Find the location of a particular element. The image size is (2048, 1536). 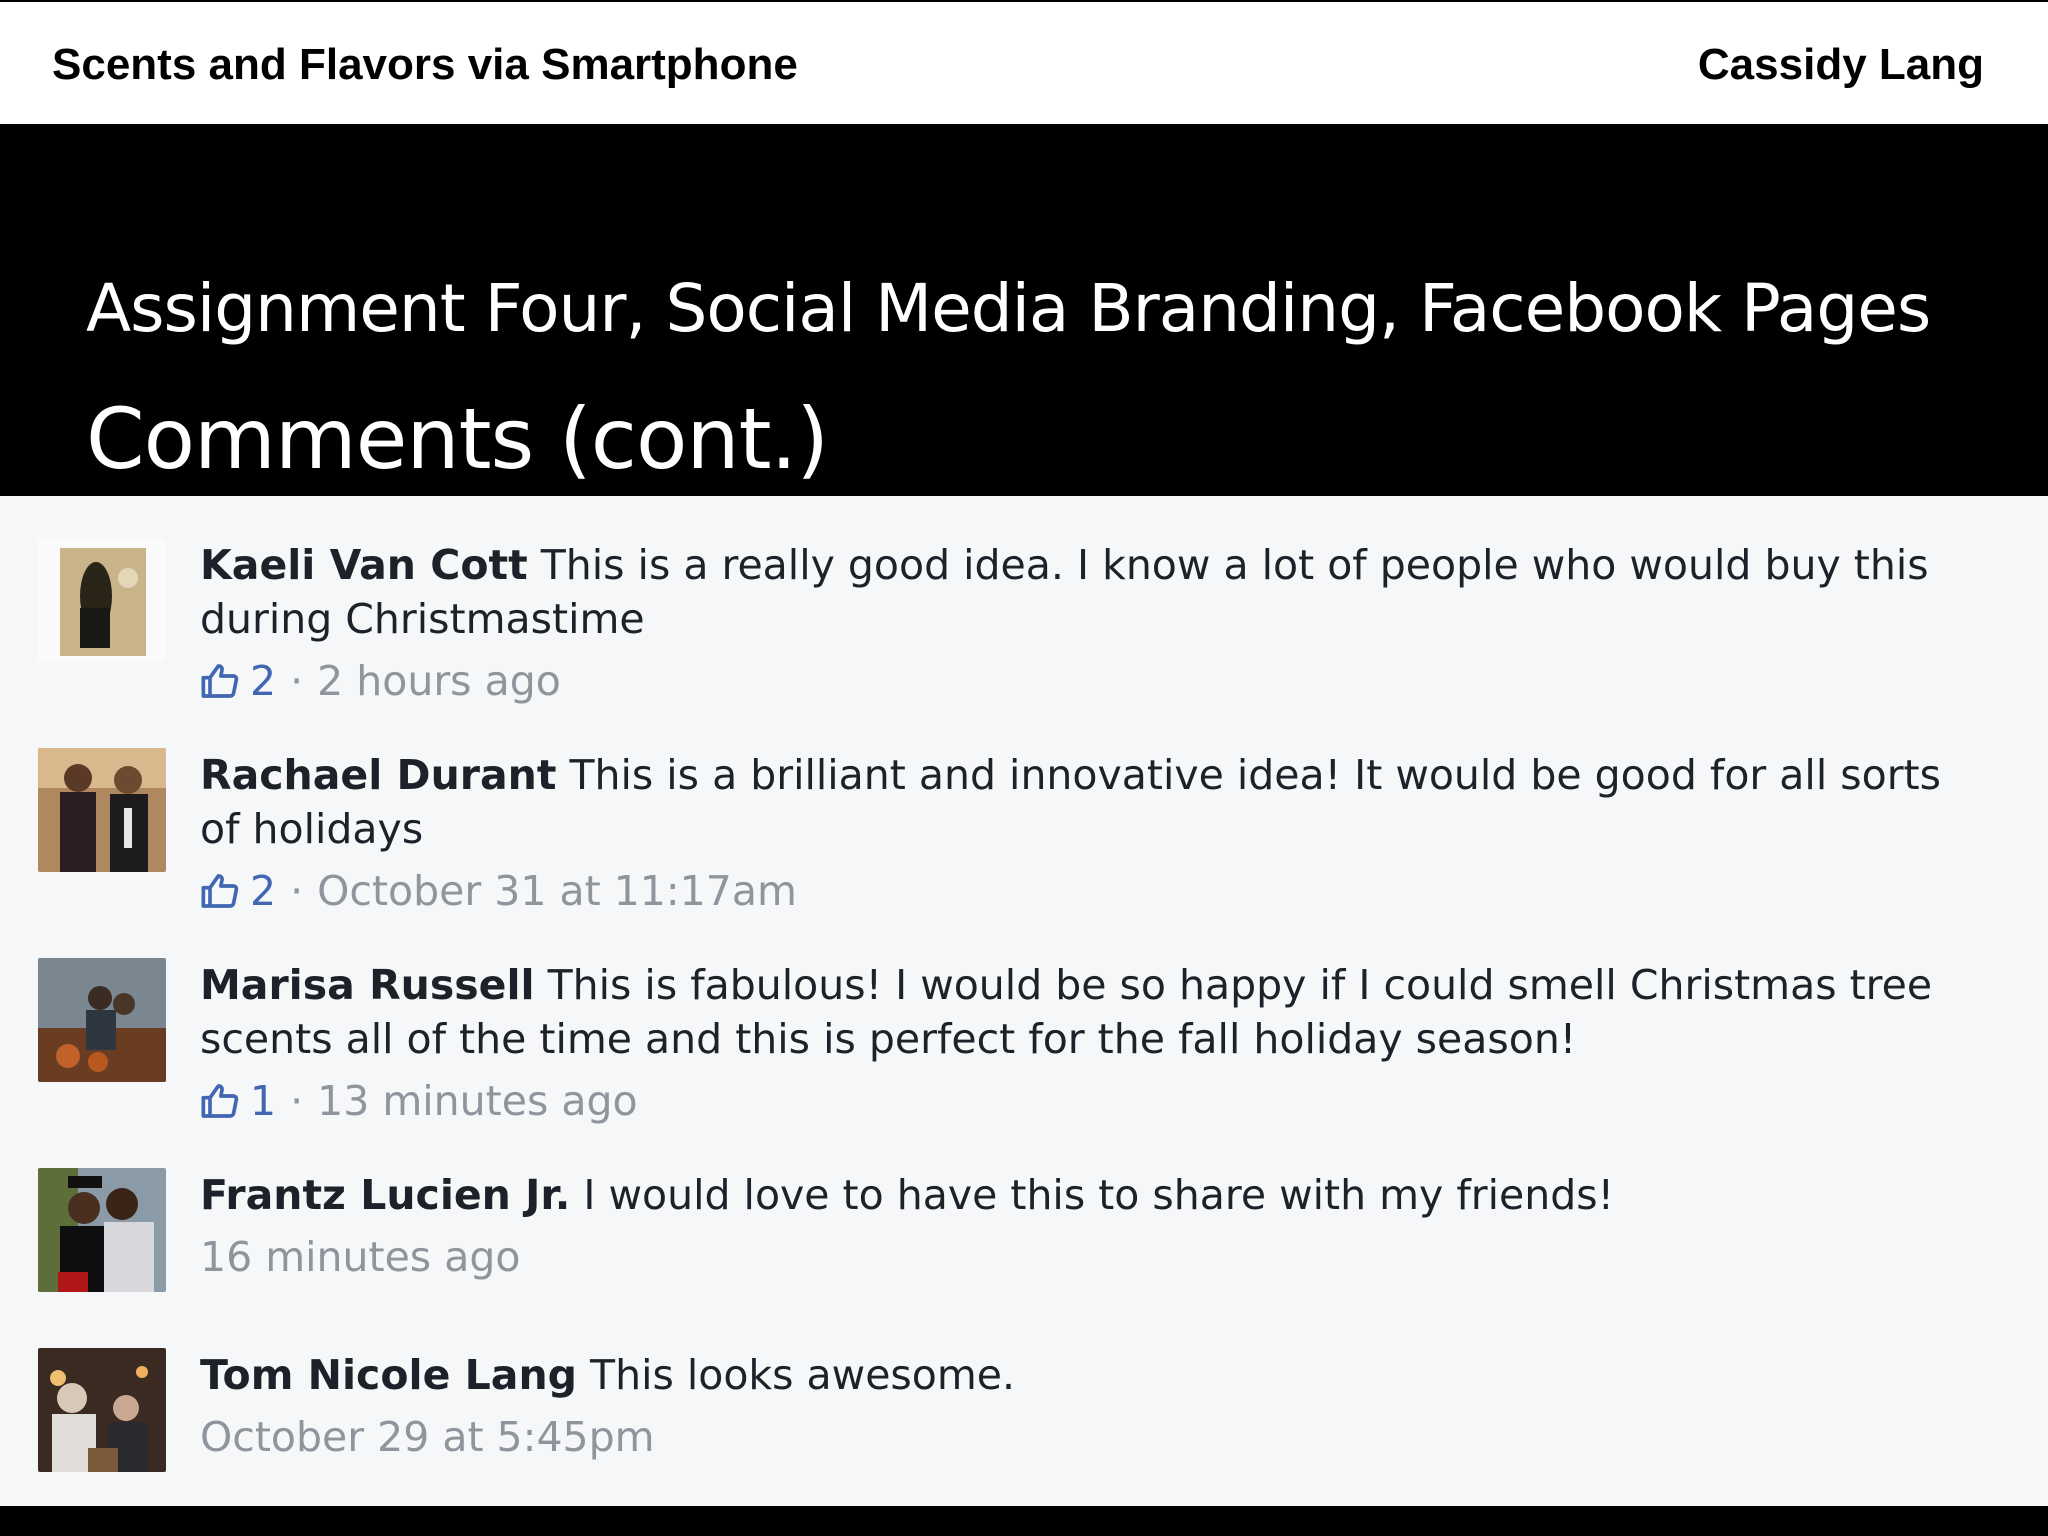

commenter-name: Frantz Lucien Jr. is located at coordinates (385, 1195).